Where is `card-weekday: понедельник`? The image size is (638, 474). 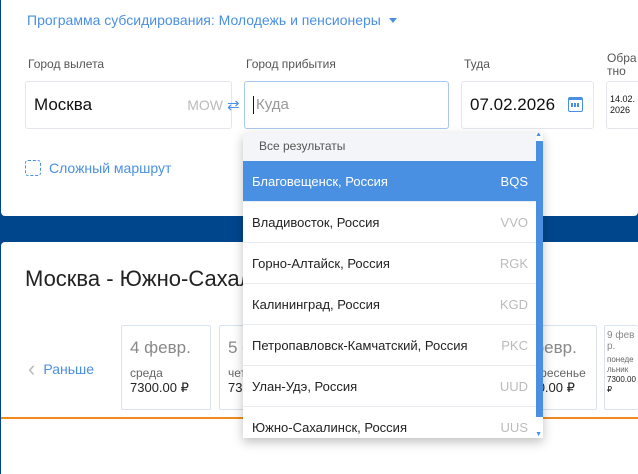 card-weekday: понедельник is located at coordinates (620, 364).